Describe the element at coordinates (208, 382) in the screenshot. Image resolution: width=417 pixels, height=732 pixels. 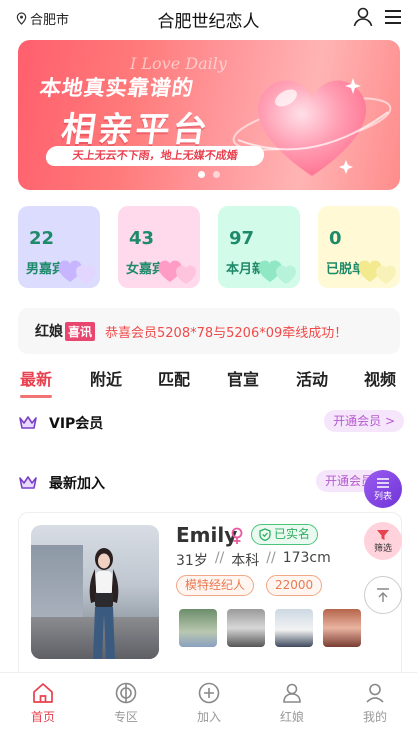
I see `category-tabs: 最新 附近 匹配 官宣 活动 视频` at that location.